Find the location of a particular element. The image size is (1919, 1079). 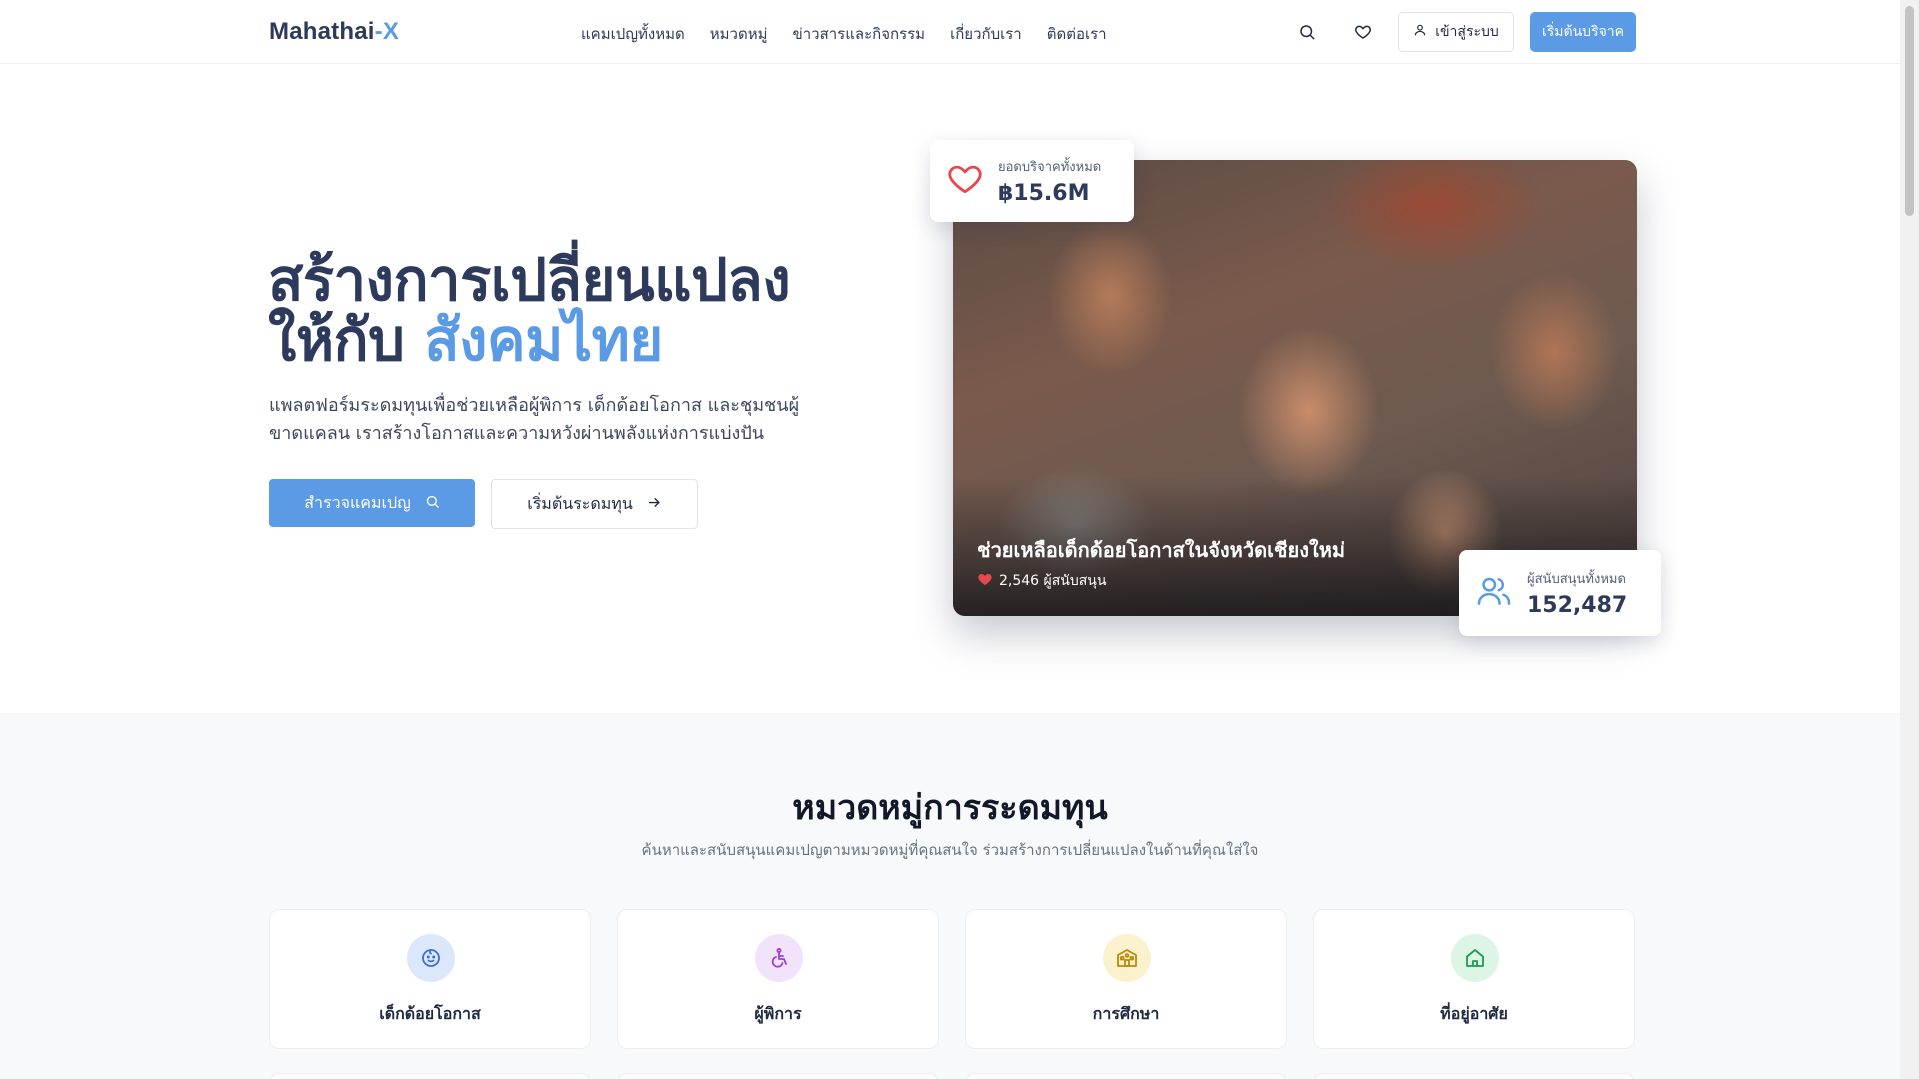

login-button: เข้าสู่ระบบ is located at coordinates (1456, 32).